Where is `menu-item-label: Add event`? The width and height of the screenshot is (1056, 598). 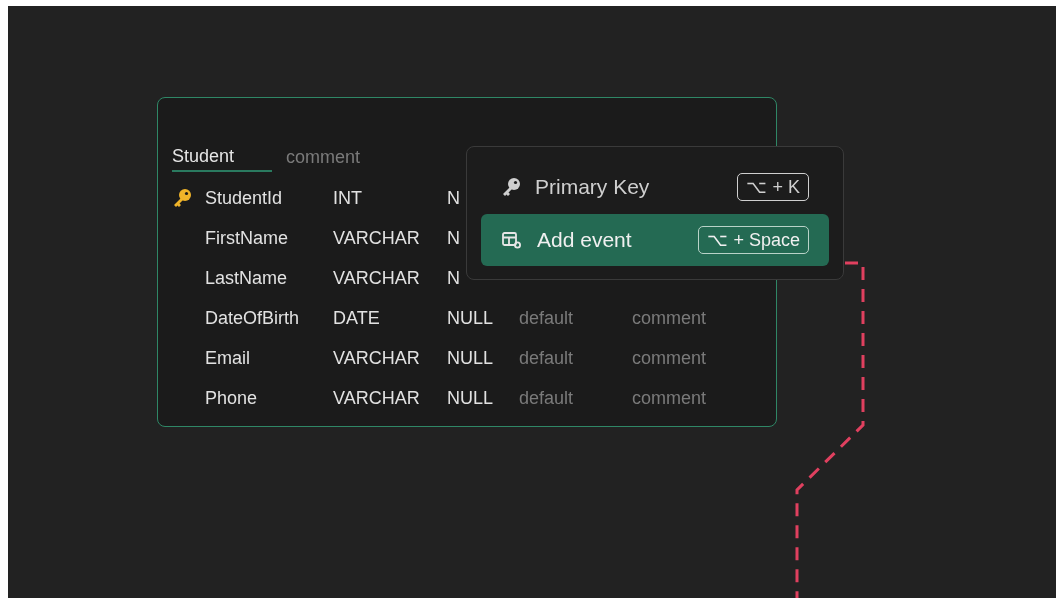
menu-item-label: Add event is located at coordinates (585, 240).